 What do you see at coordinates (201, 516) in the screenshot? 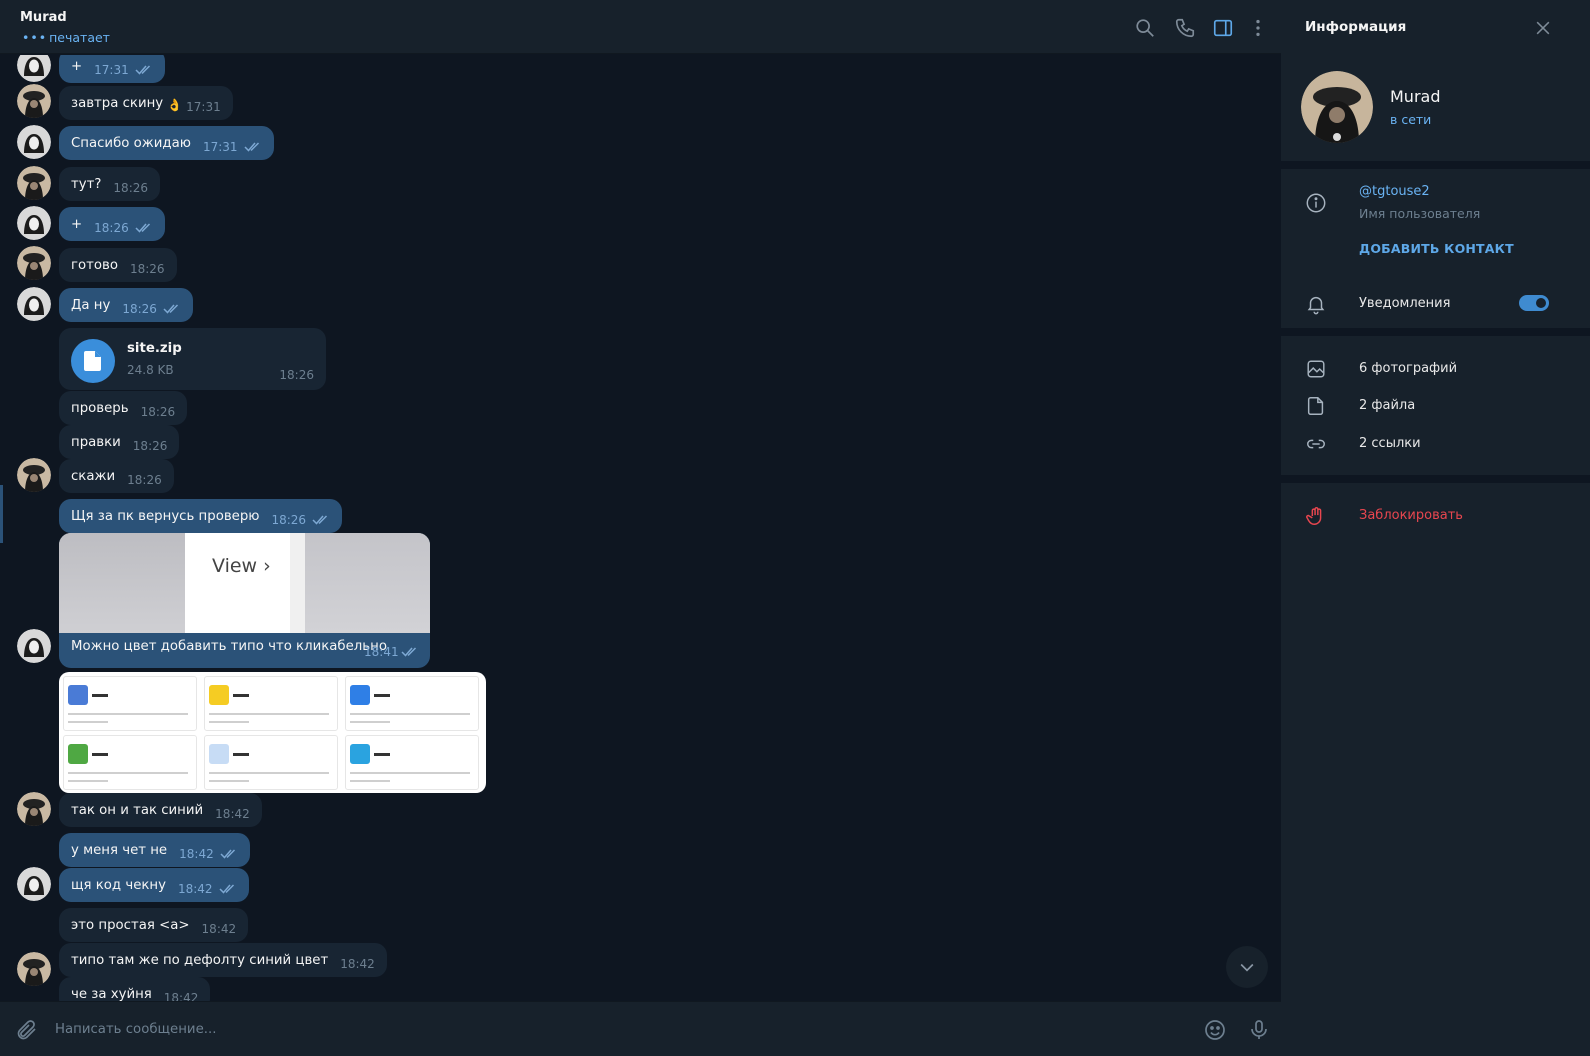
I see `message-bubble: Щя за пк вернусь проверю 18:26` at bounding box center [201, 516].